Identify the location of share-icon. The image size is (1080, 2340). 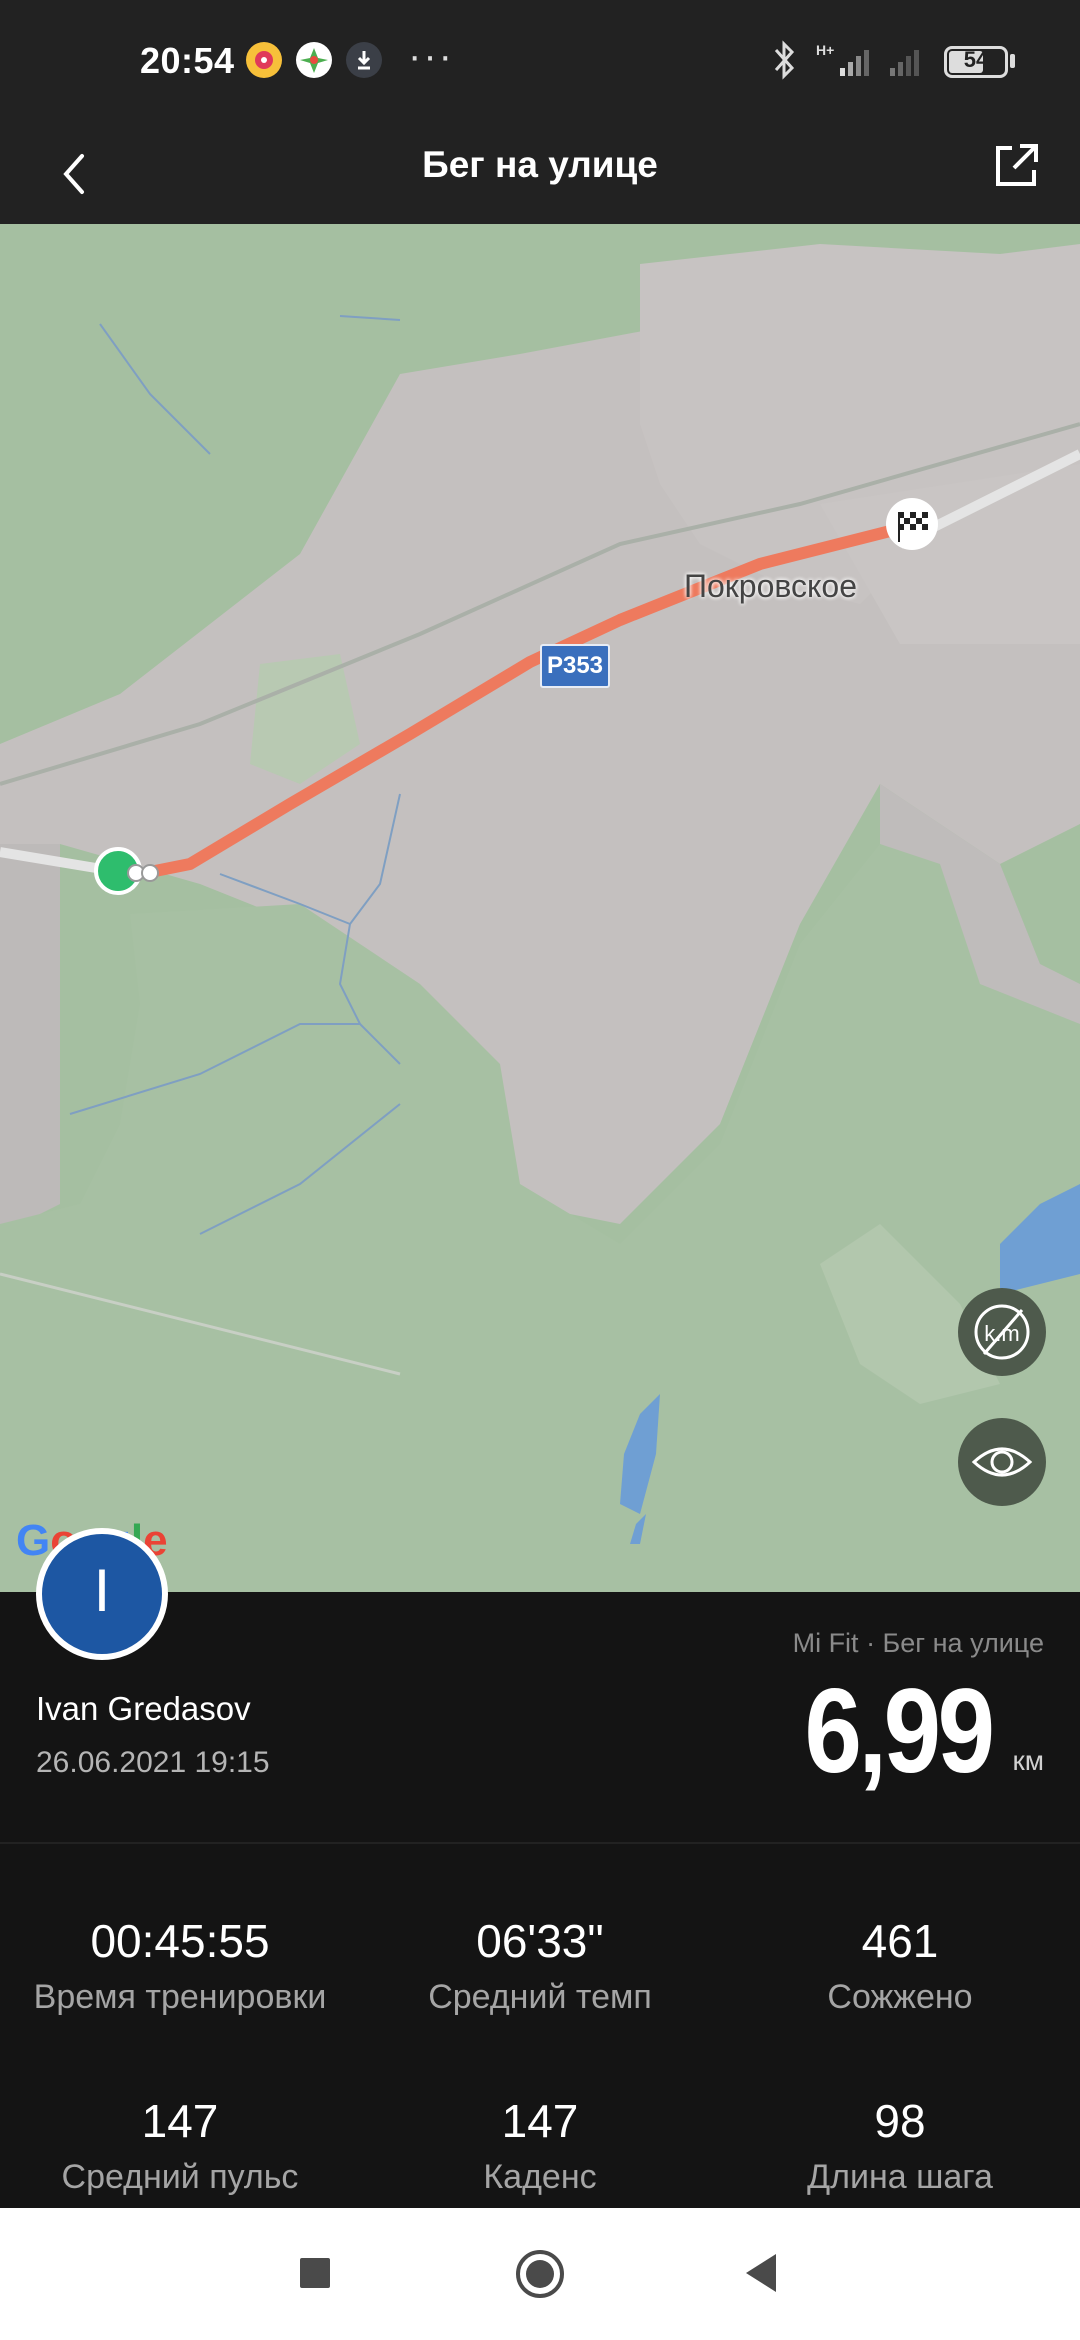
(1017, 165).